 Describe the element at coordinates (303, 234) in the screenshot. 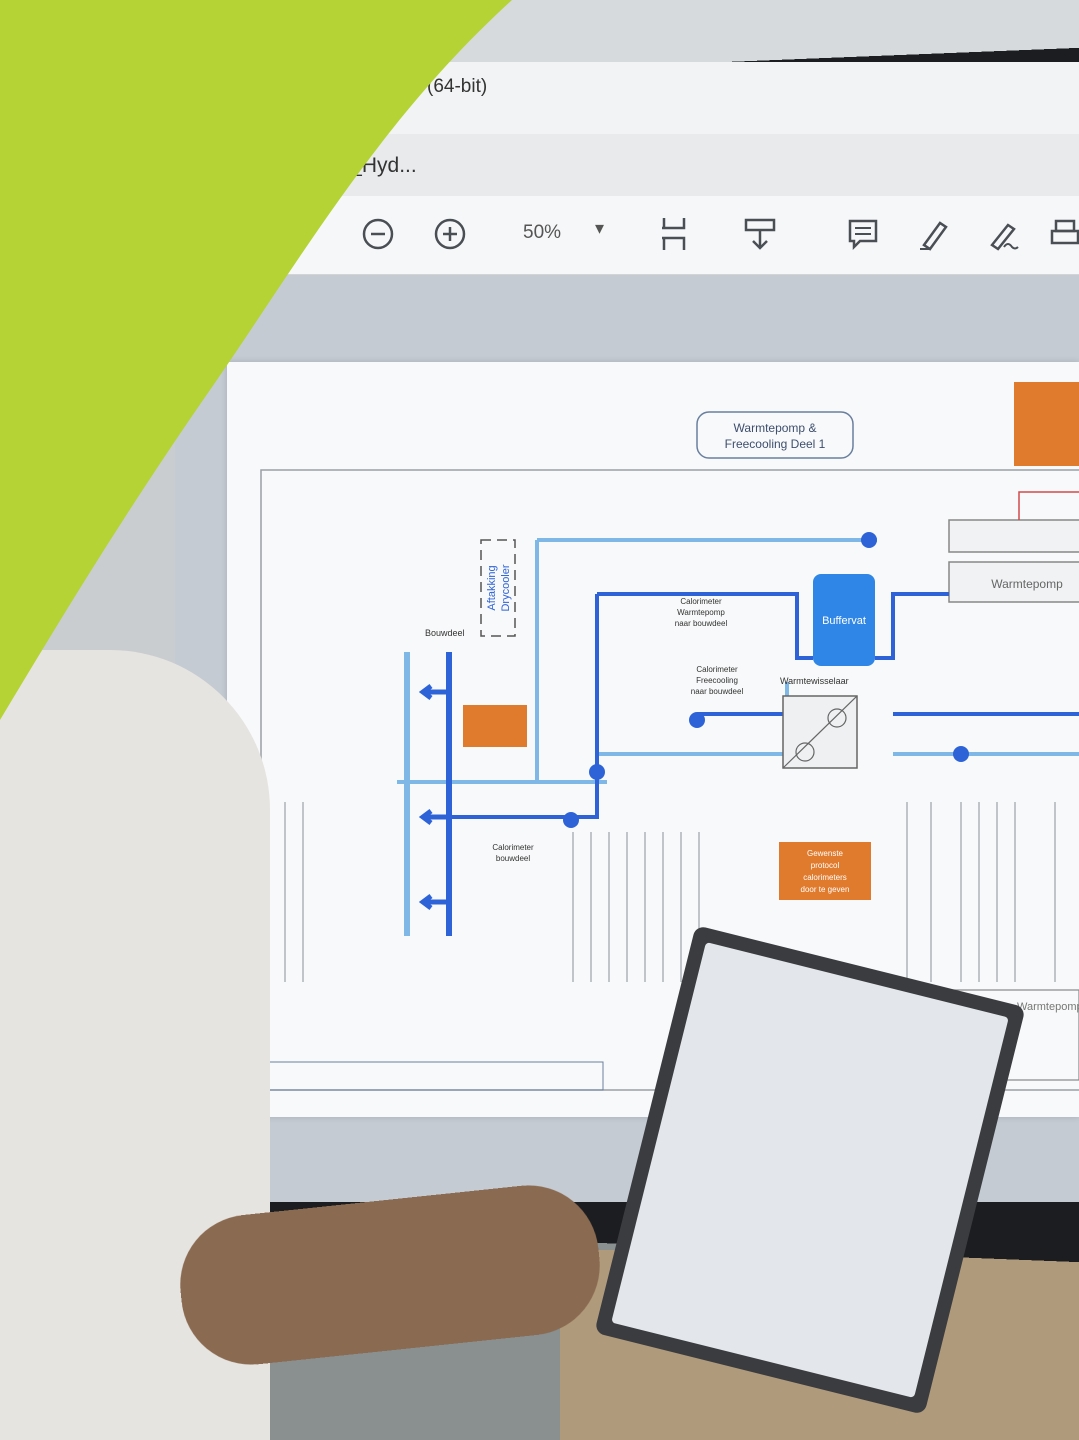

I see `hand-icon` at that location.